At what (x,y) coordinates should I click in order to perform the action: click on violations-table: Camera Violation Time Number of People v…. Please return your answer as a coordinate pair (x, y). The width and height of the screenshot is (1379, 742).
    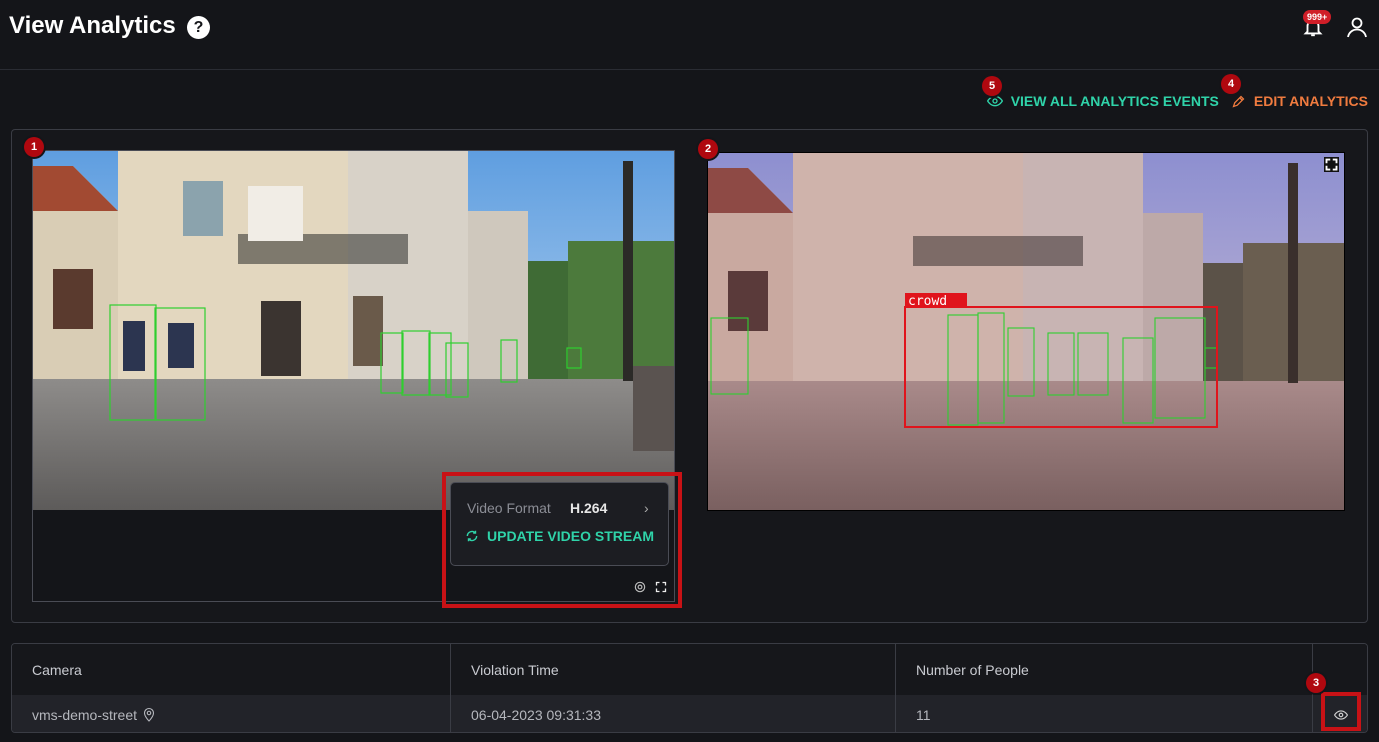
    Looking at the image, I should click on (689, 688).